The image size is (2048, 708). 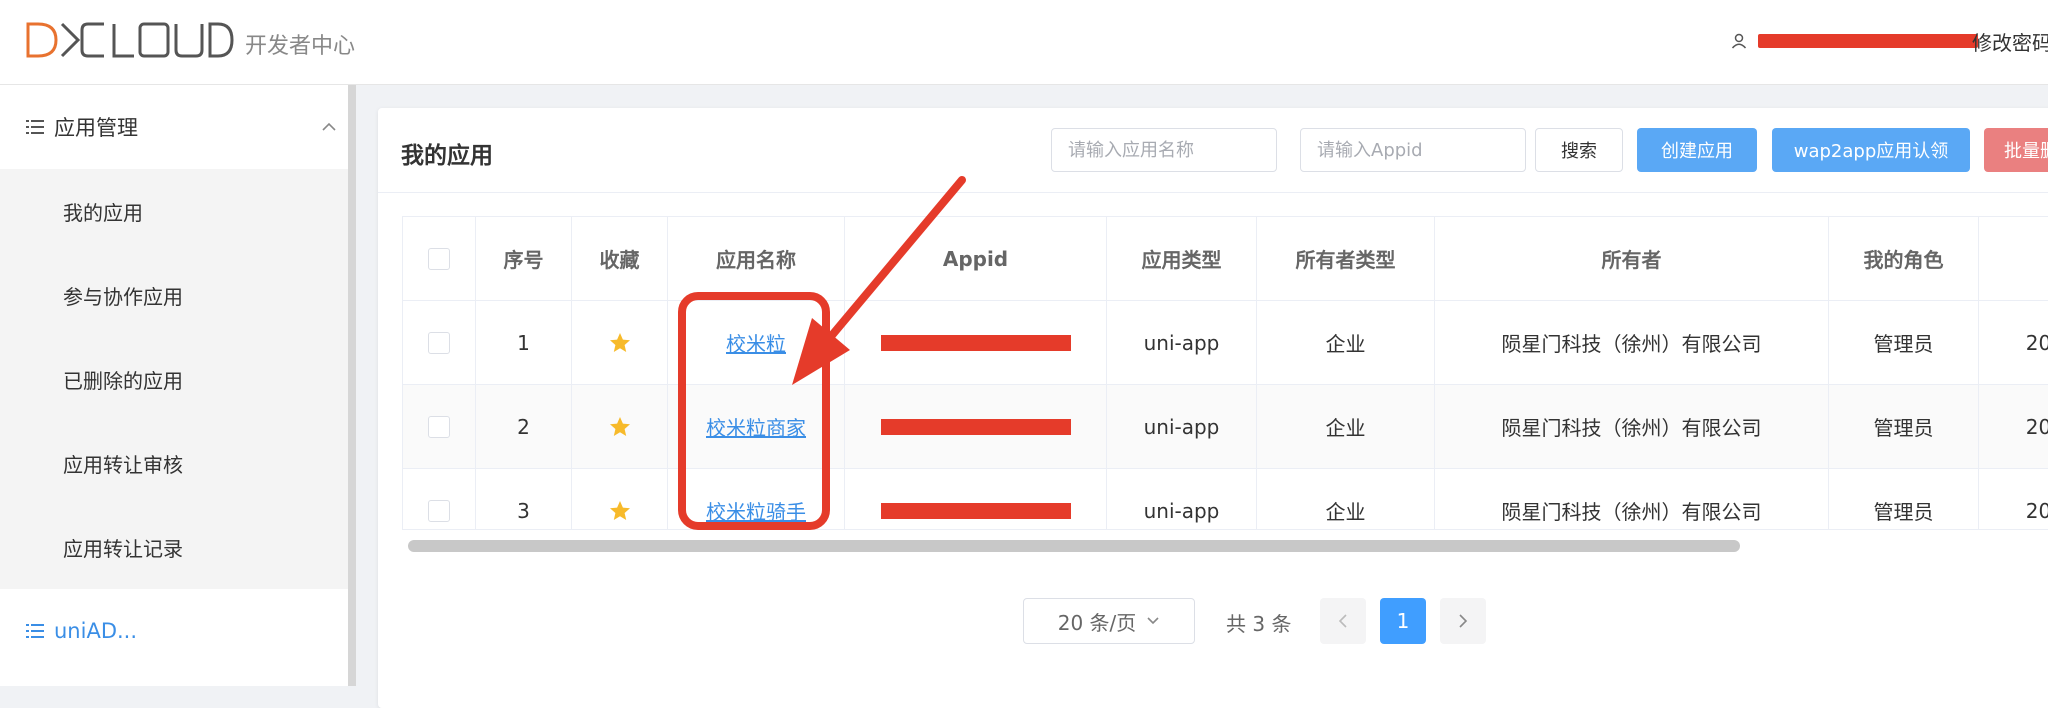 I want to click on sidebar-item-label: 我的应用, so click(x=103, y=212).